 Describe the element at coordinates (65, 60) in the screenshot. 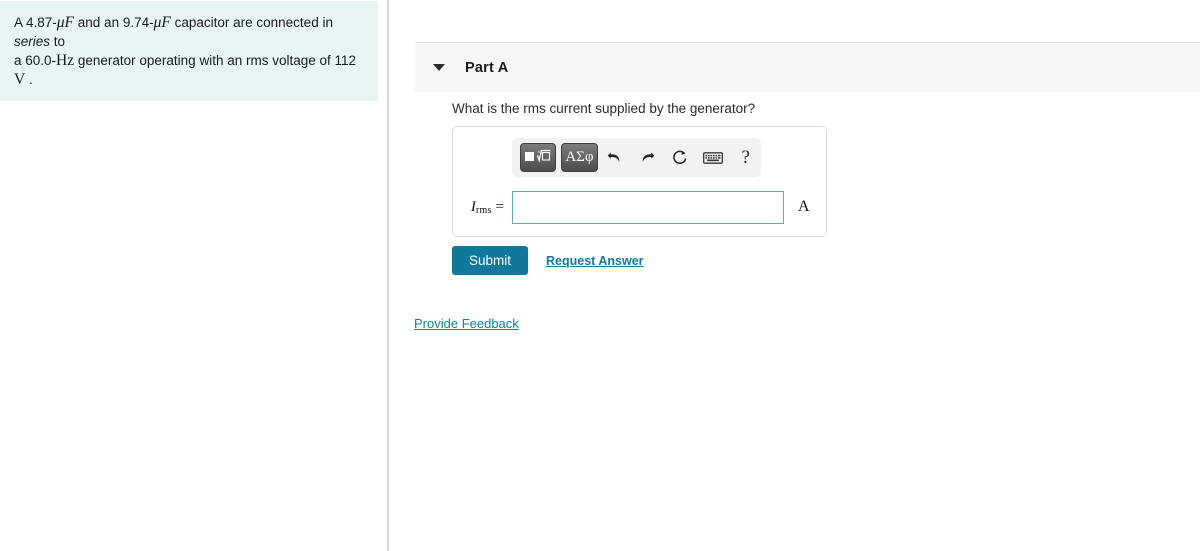

I see `unit-hertz: Hz` at that location.